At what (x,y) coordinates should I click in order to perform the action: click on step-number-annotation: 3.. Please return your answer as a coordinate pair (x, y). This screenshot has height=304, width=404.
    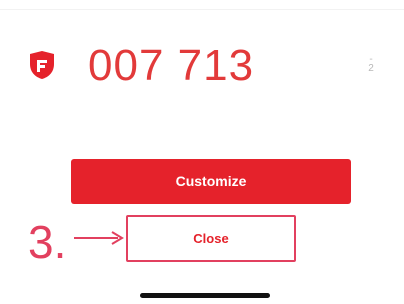
    Looking at the image, I should click on (47, 242).